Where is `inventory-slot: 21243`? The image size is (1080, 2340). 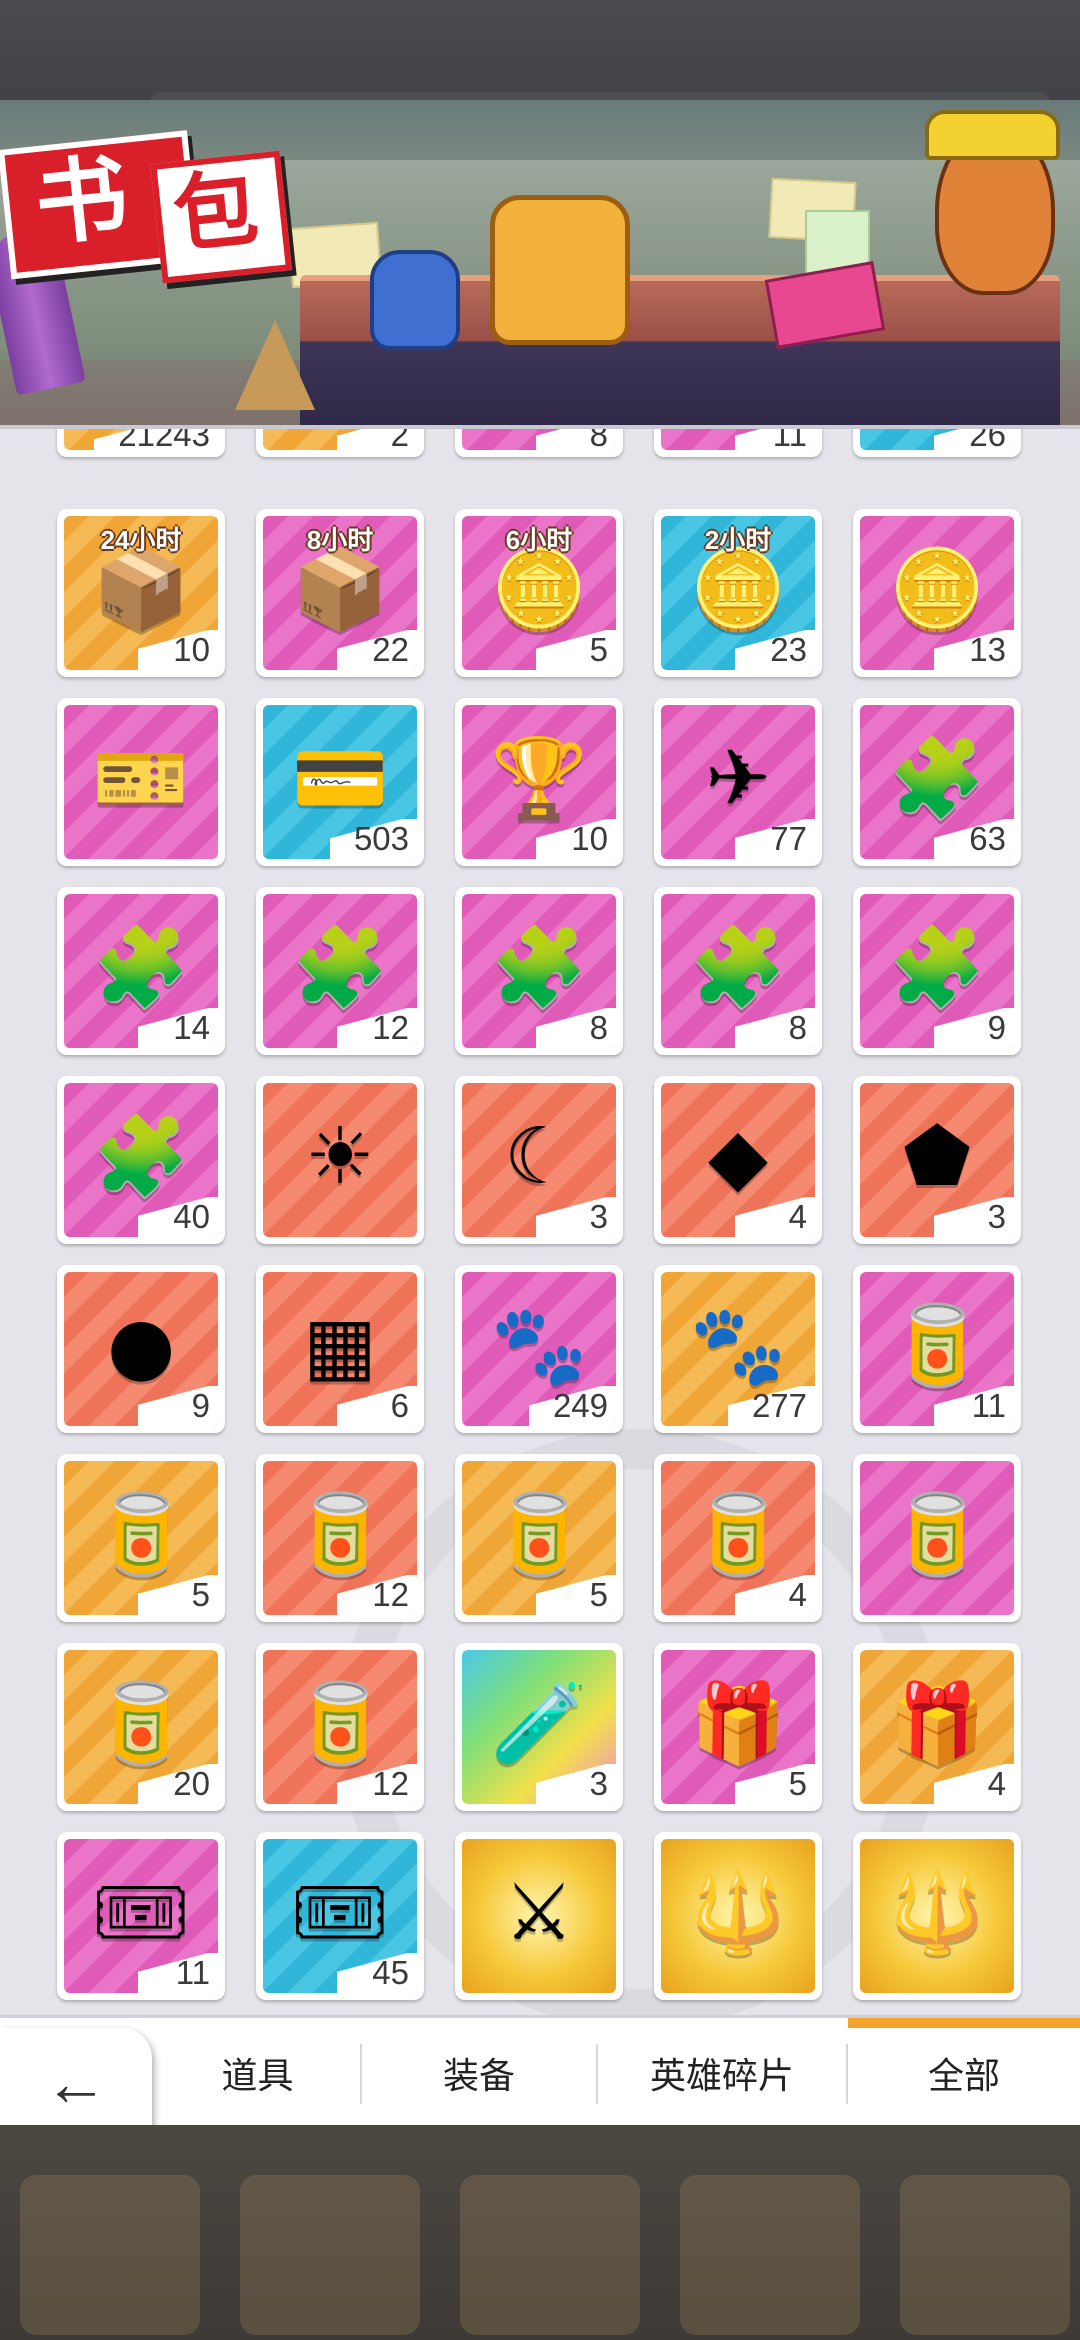
inventory-slot: 21243 is located at coordinates (141, 443).